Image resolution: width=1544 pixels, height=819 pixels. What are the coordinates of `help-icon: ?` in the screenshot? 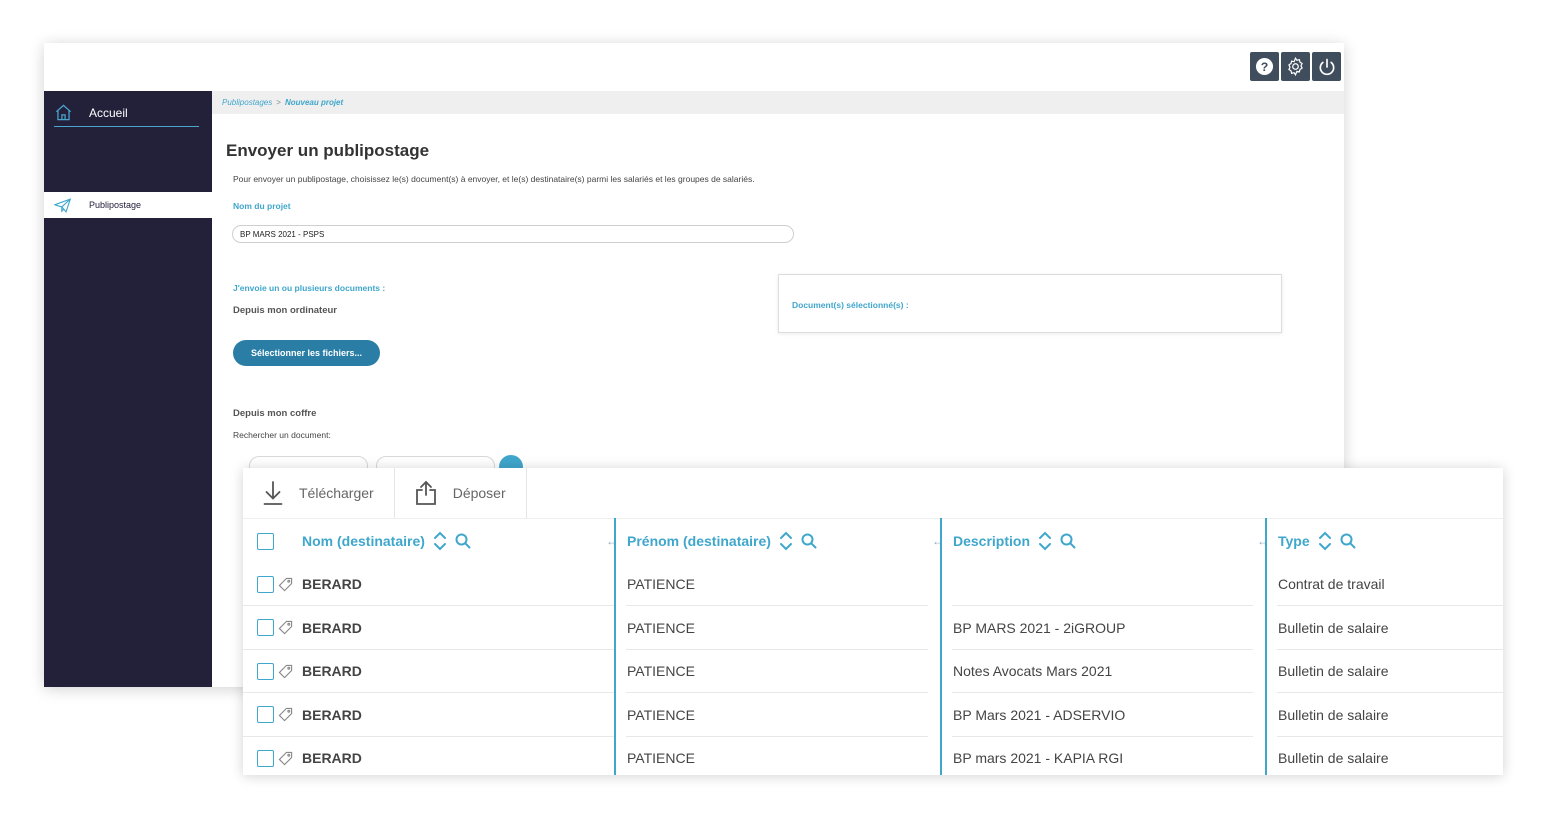 It's located at (1264, 66).